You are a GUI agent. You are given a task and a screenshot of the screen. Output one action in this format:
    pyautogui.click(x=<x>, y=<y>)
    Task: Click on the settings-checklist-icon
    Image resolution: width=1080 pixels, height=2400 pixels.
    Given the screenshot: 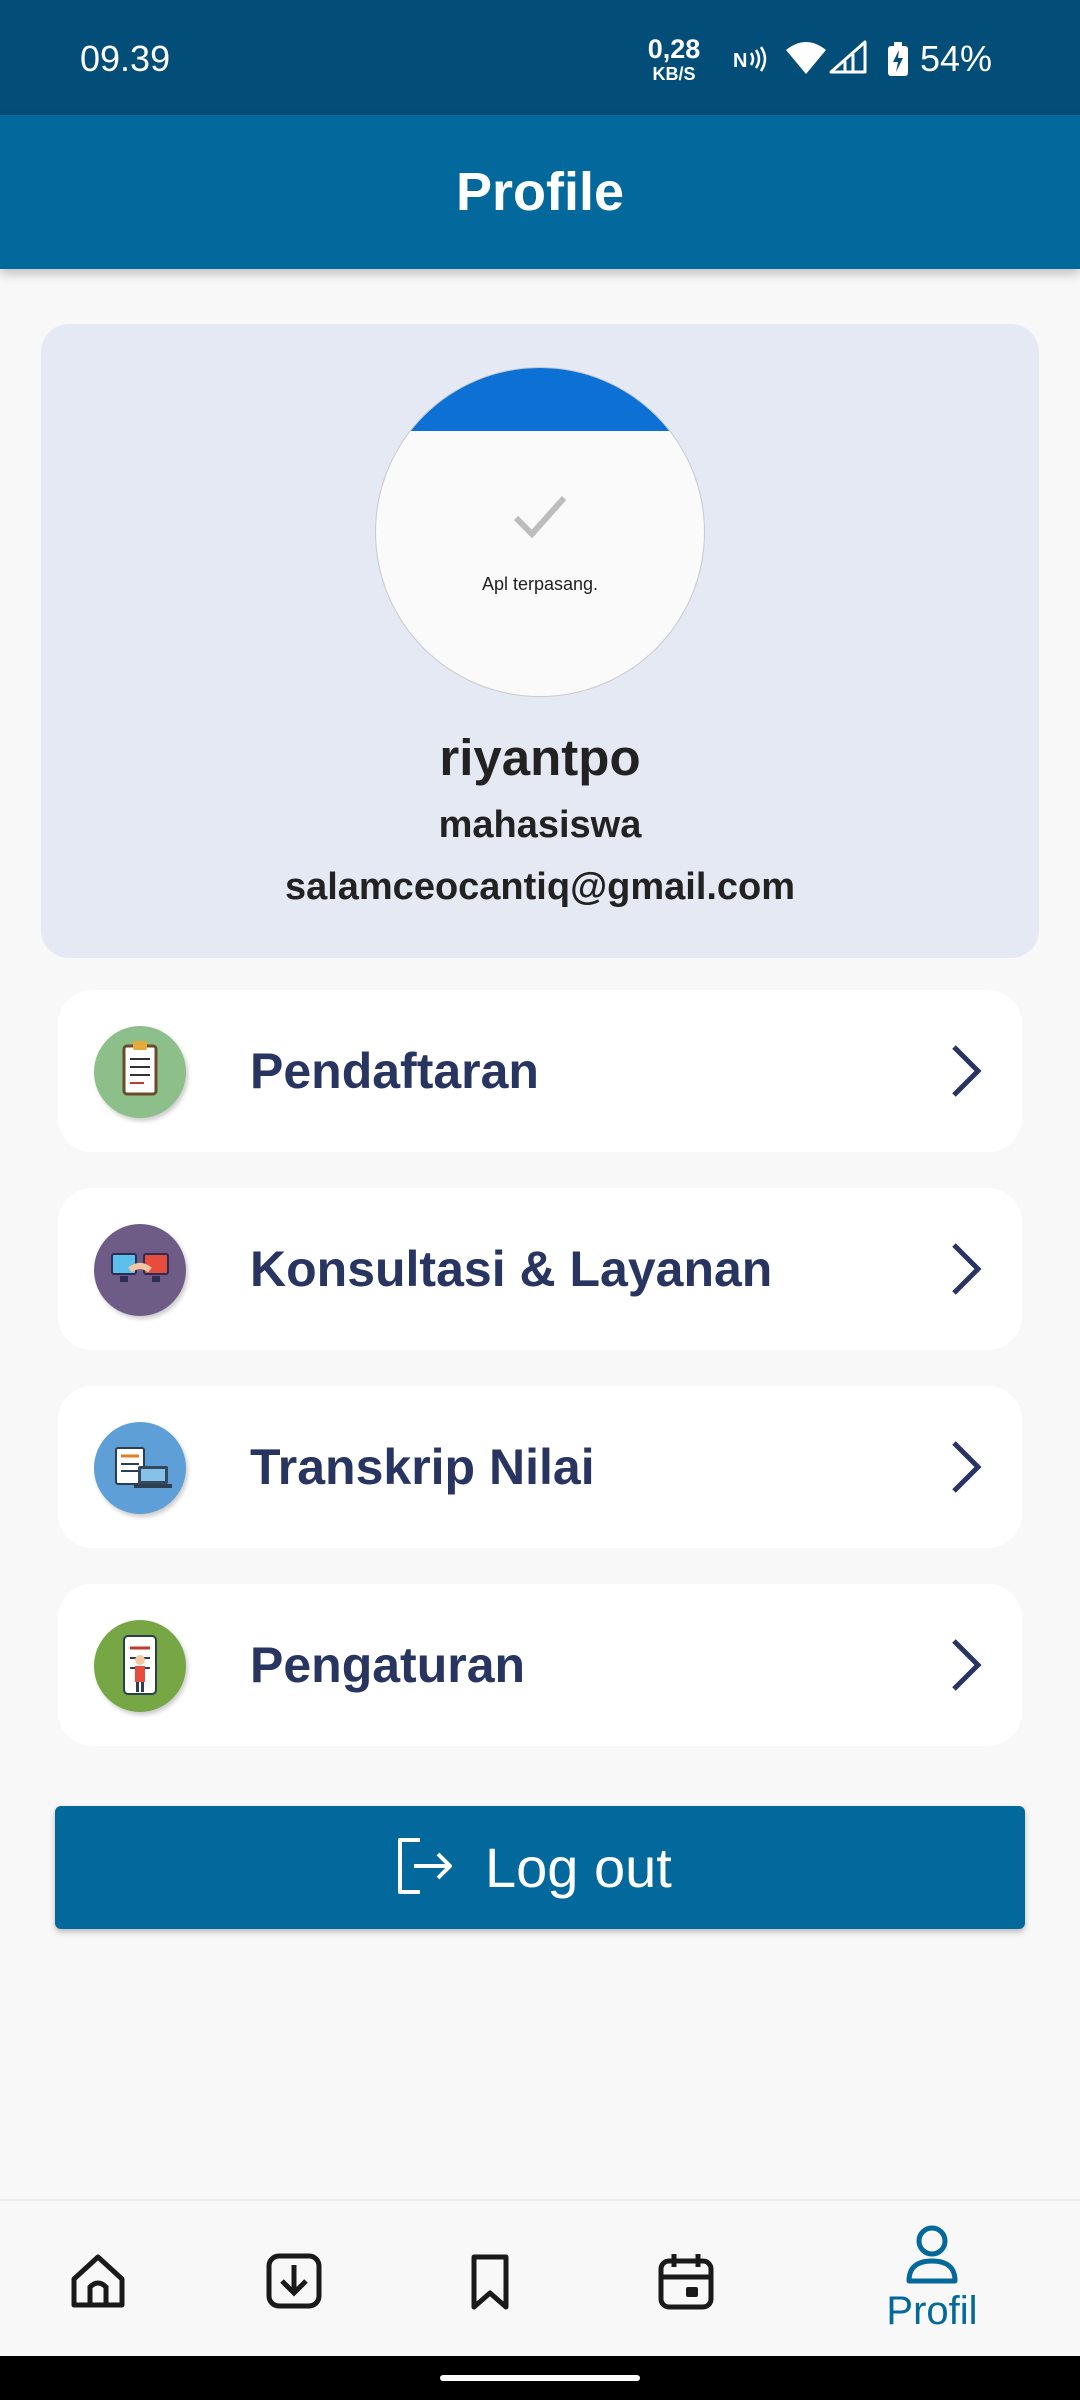 What is the action you would take?
    pyautogui.click(x=140, y=1666)
    